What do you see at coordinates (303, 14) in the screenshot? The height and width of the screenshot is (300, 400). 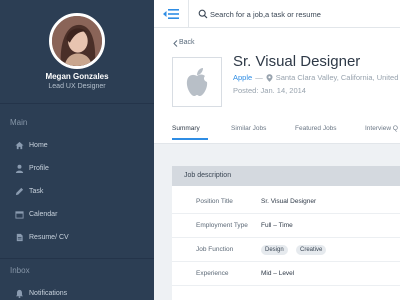 I see `search-input` at bounding box center [303, 14].